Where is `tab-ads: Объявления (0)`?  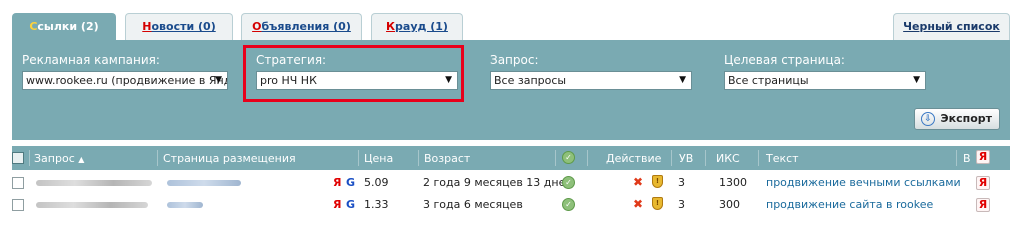 tab-ads: Объявления (0) is located at coordinates (301, 26).